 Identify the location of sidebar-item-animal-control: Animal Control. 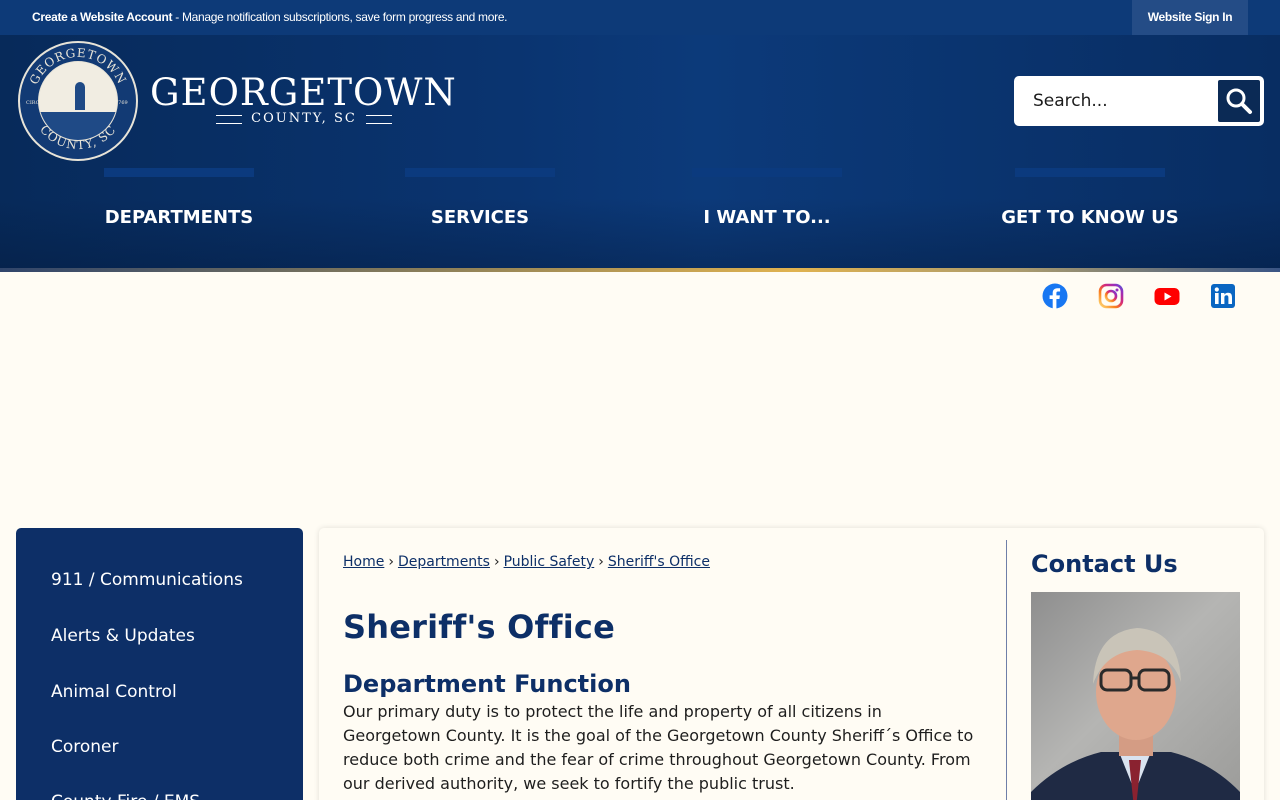
(114, 692).